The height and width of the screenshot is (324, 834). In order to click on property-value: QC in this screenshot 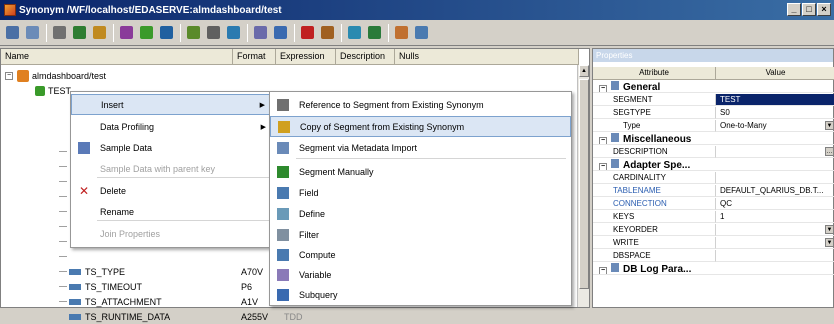, I will do `click(775, 204)`.